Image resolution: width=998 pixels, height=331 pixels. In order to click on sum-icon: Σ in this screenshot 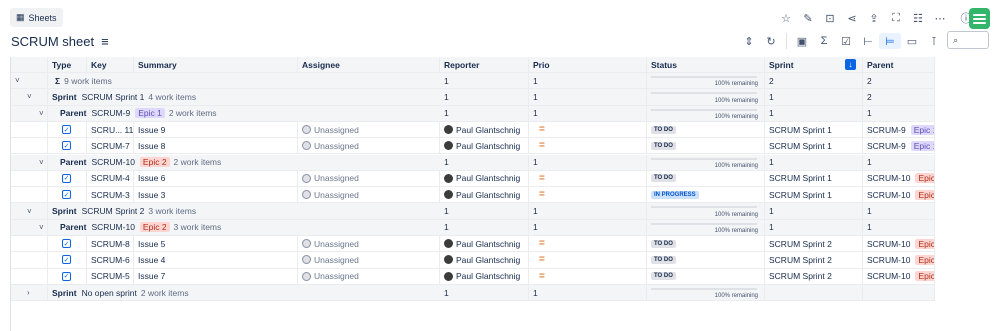, I will do `click(824, 41)`.